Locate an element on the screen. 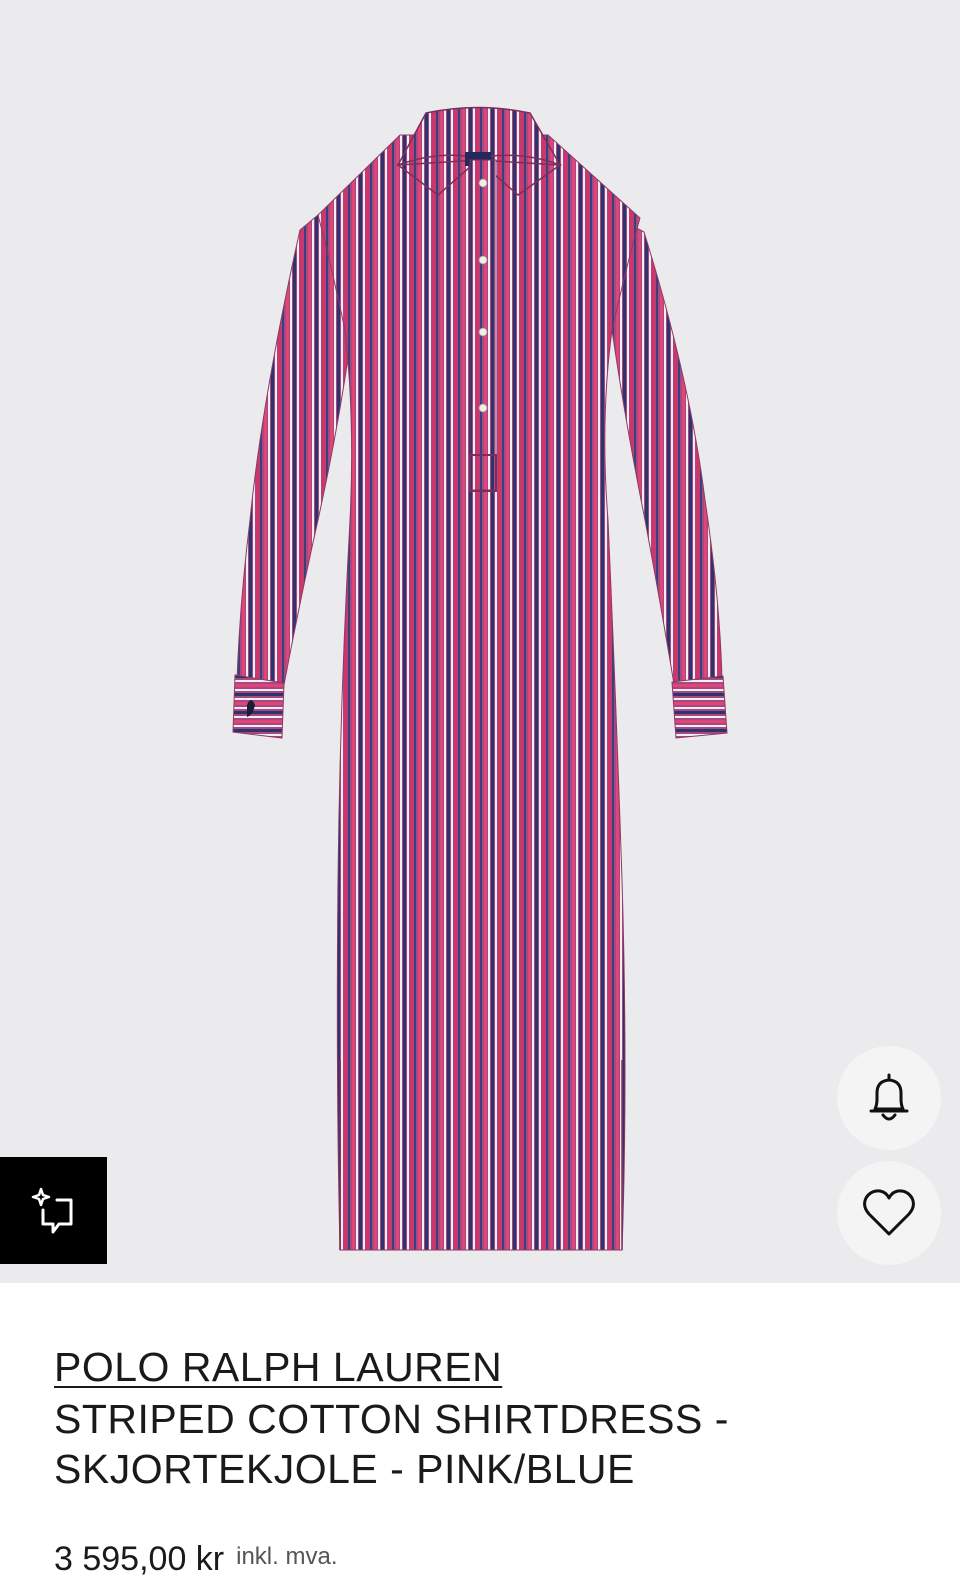  wishlist-button is located at coordinates (889, 1213).